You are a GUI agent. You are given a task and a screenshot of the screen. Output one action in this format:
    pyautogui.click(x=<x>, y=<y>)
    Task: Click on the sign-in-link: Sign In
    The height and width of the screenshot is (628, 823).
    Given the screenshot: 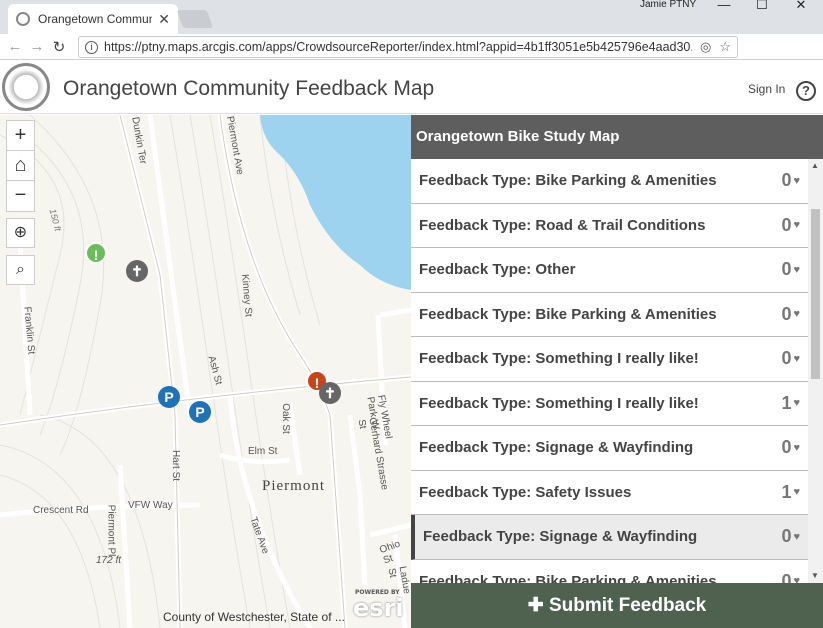 What is the action you would take?
    pyautogui.click(x=766, y=89)
    